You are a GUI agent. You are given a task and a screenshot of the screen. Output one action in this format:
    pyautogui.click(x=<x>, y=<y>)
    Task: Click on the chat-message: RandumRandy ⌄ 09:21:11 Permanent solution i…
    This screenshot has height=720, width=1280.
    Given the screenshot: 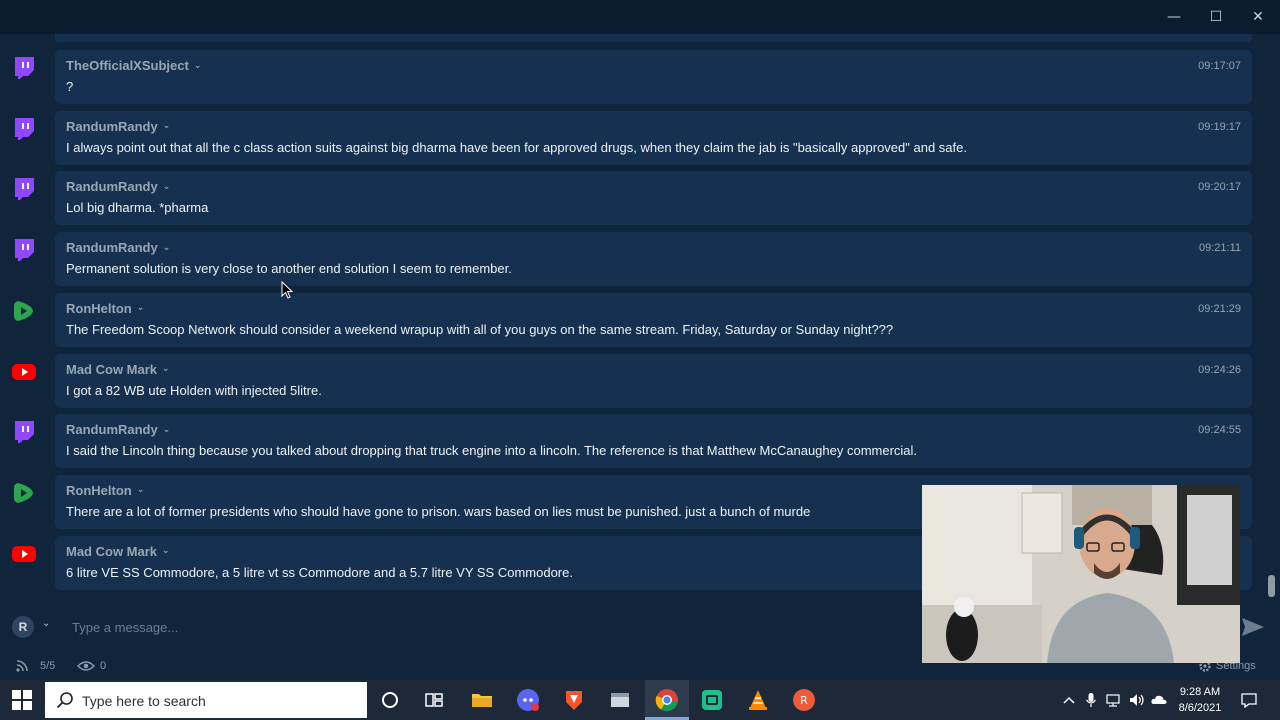 What is the action you would take?
    pyautogui.click(x=631, y=259)
    